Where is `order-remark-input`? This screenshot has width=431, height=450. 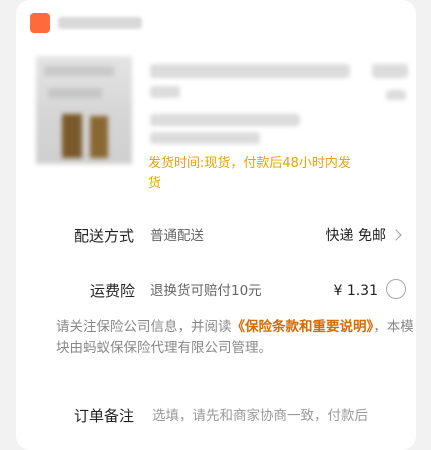 order-remark-input is located at coordinates (284, 416).